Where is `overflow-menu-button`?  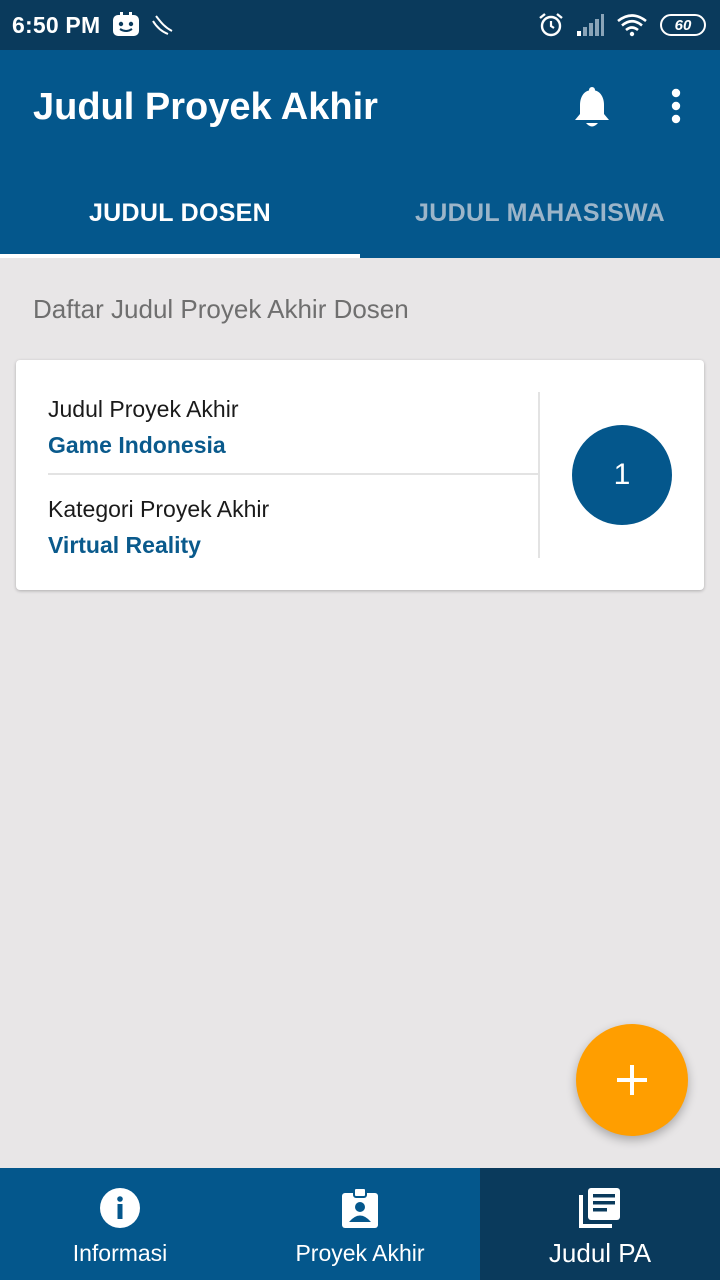
overflow-menu-button is located at coordinates (676, 108).